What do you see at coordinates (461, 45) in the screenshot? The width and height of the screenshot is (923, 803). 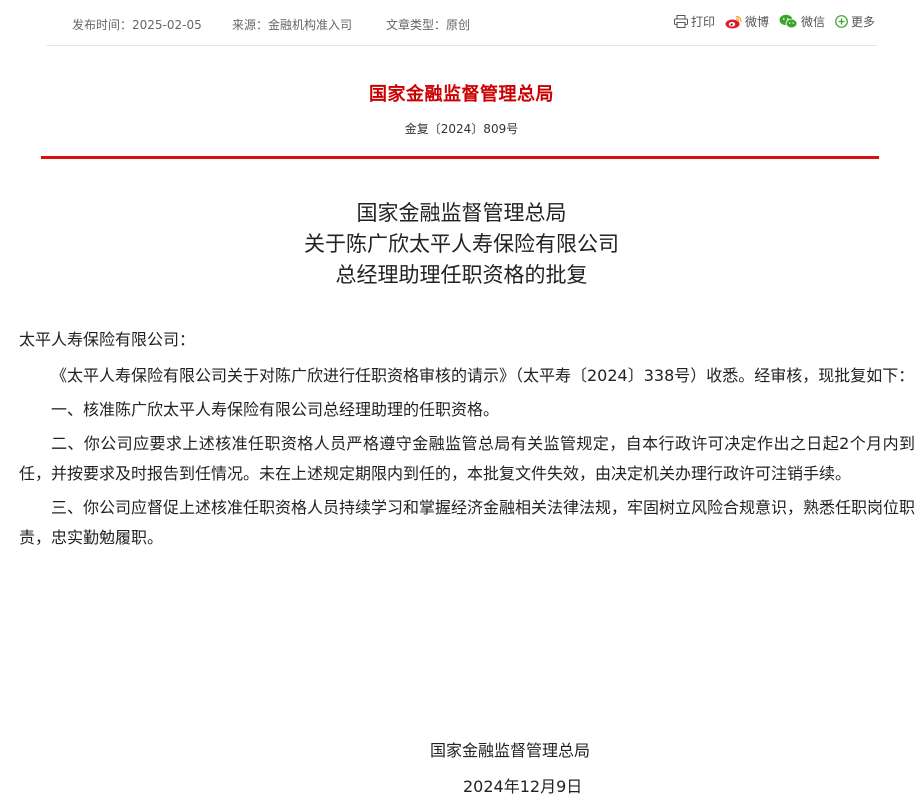 I see `meta-divider` at bounding box center [461, 45].